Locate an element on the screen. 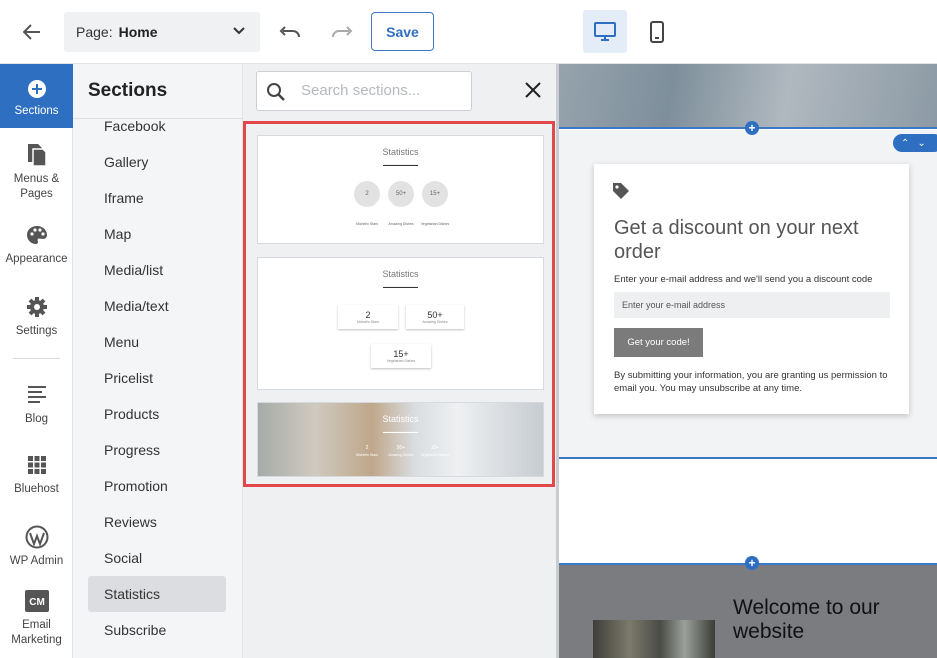 Image resolution: width=937 pixels, height=658 pixels. welcome-title: Welcome to our website is located at coordinates (806, 619).